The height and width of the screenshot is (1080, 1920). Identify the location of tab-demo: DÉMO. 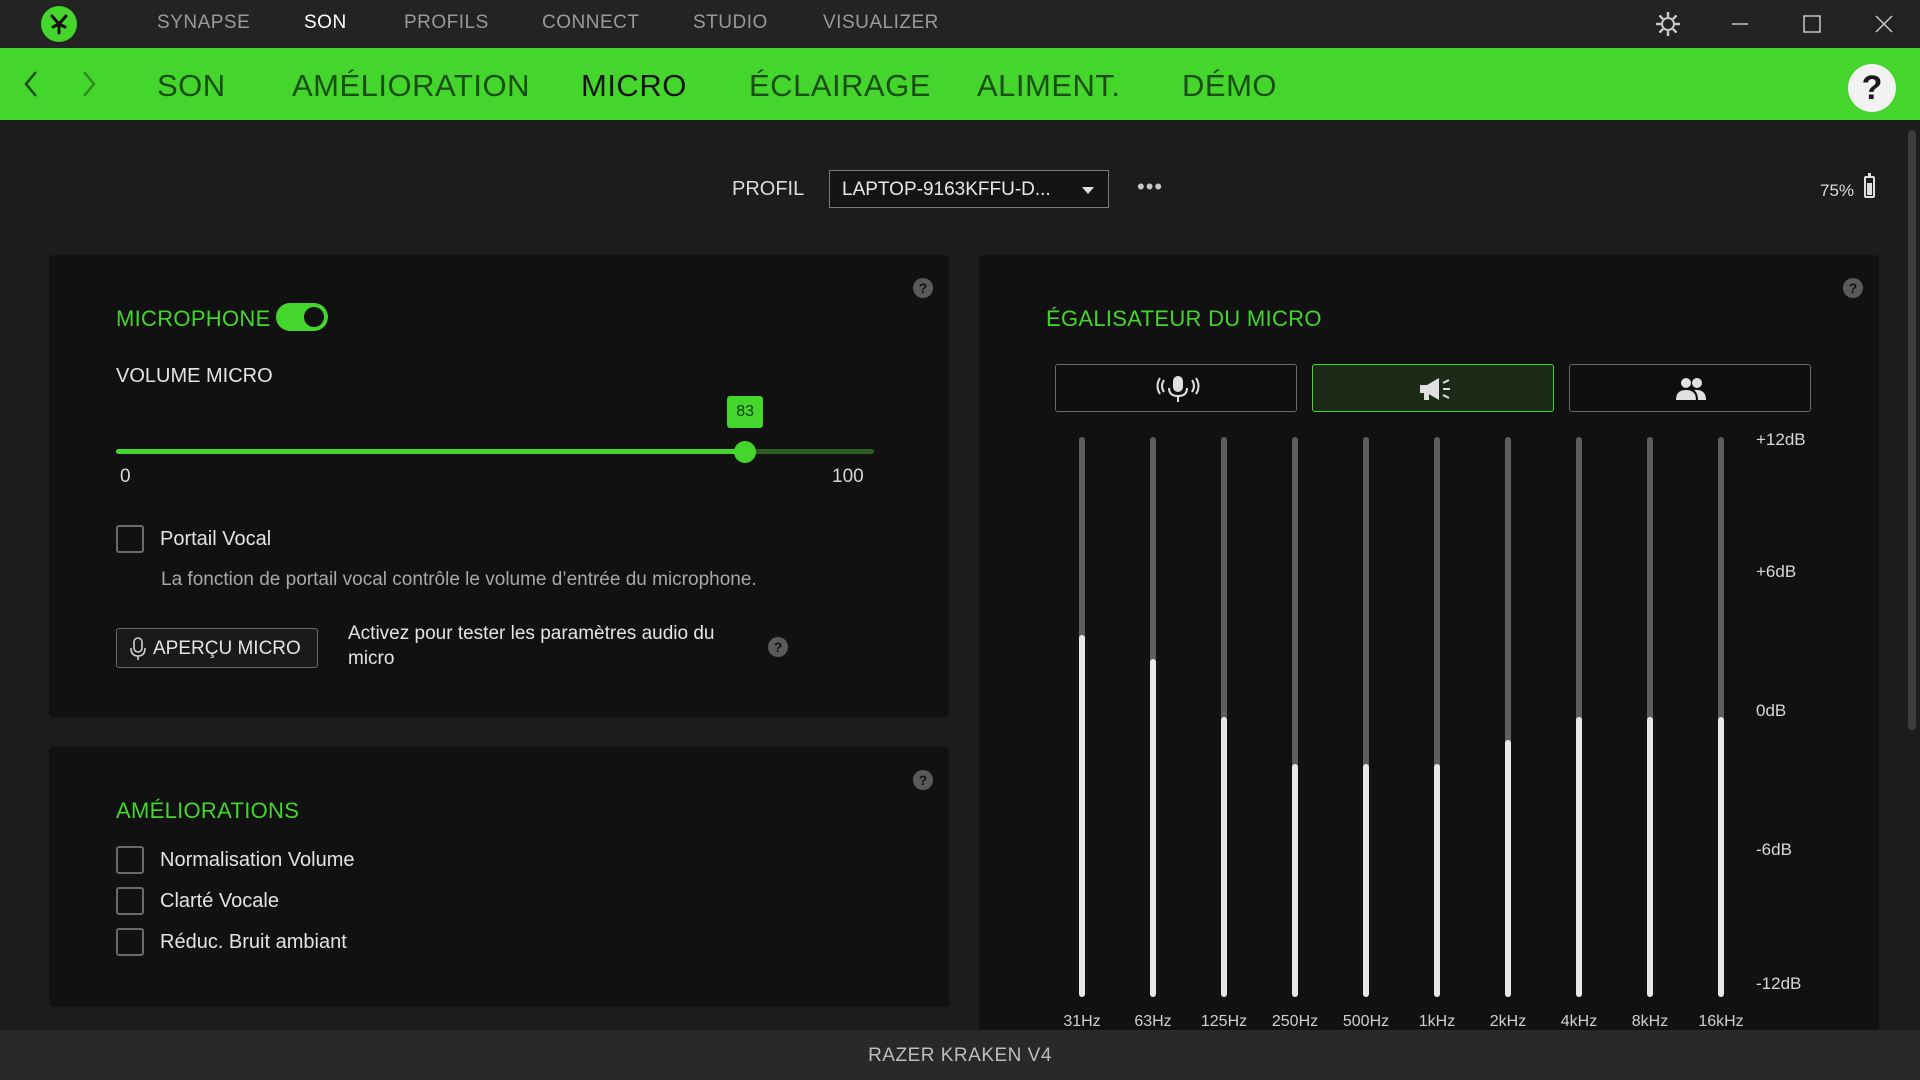
(1229, 86).